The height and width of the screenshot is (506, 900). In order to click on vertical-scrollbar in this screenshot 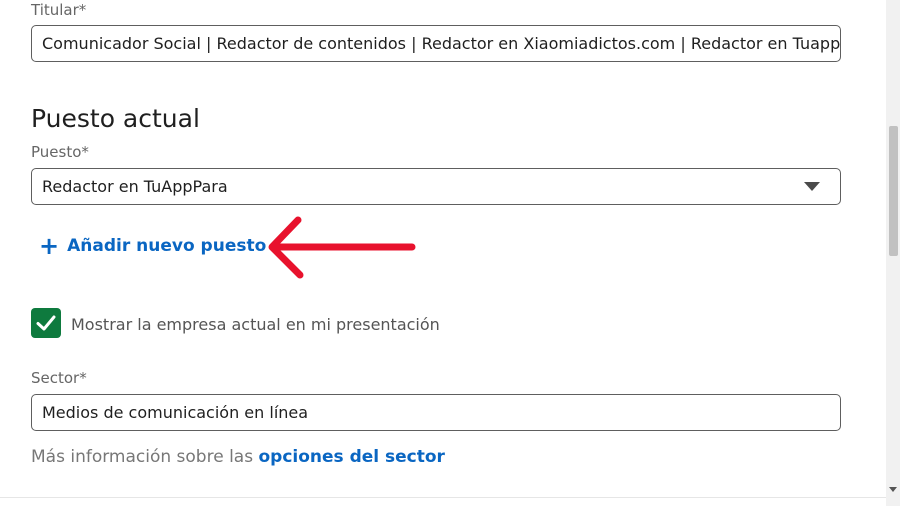, I will do `click(893, 253)`.